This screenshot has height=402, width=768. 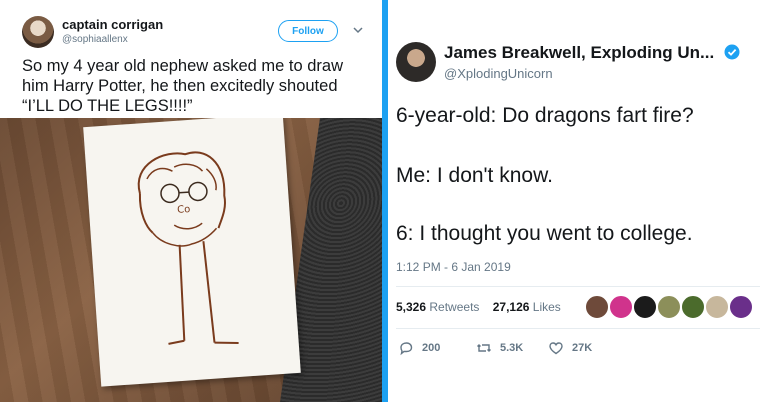 What do you see at coordinates (545, 115) in the screenshot?
I see `tweet-line-1: 6-year-old: Do dragons fart fire?` at bounding box center [545, 115].